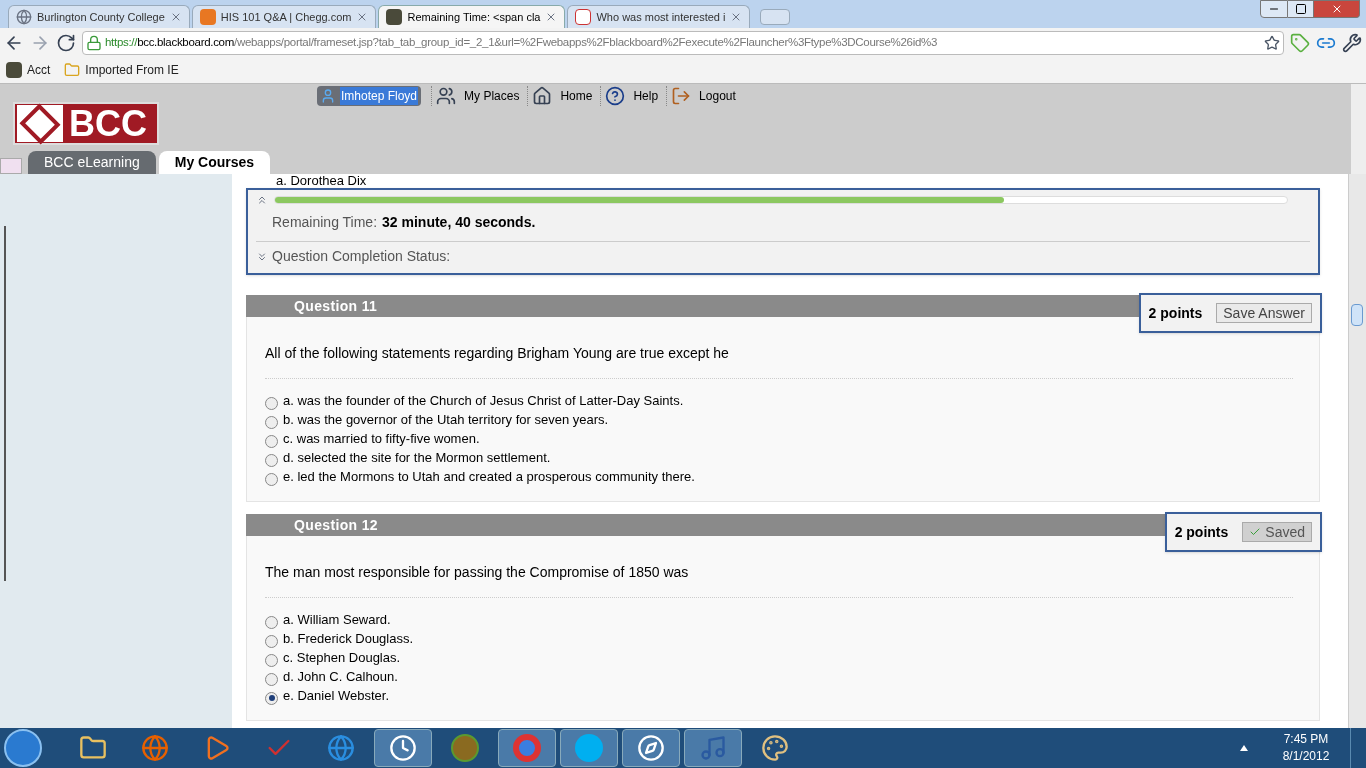  I want to click on restore-button, so click(1301, 9).